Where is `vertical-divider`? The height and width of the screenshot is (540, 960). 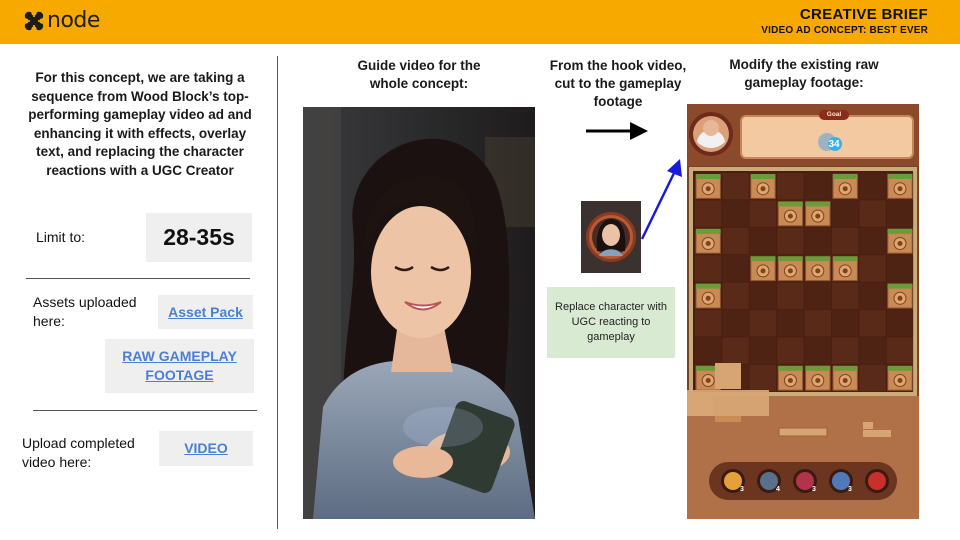 vertical-divider is located at coordinates (277, 292).